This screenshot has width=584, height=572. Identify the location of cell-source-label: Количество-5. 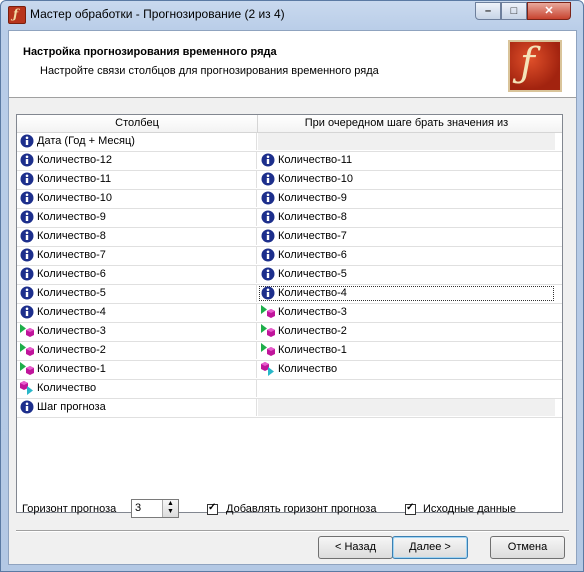
(312, 274).